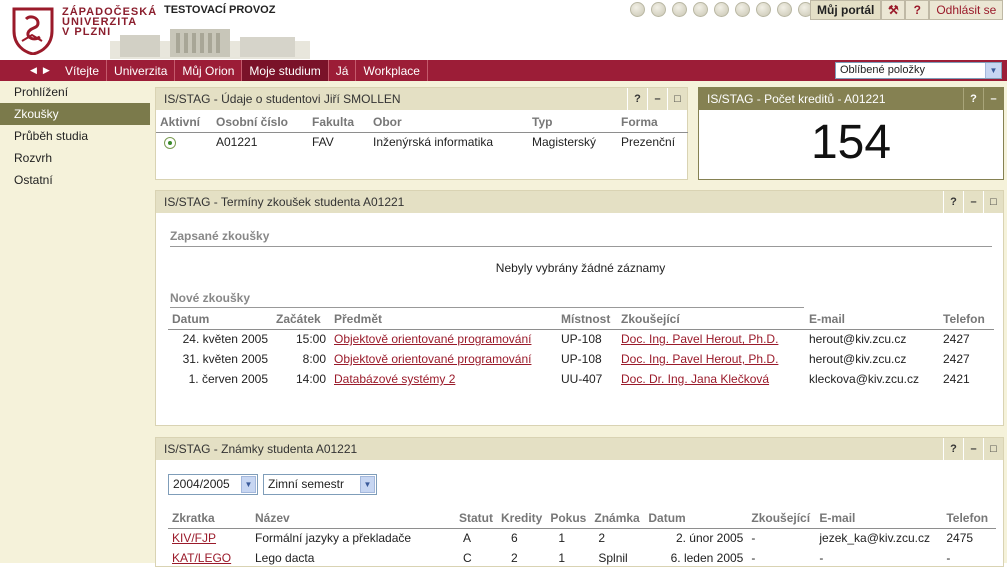  I want to click on sidebar-item-prubeh-studia: Průběh studia, so click(75, 136).